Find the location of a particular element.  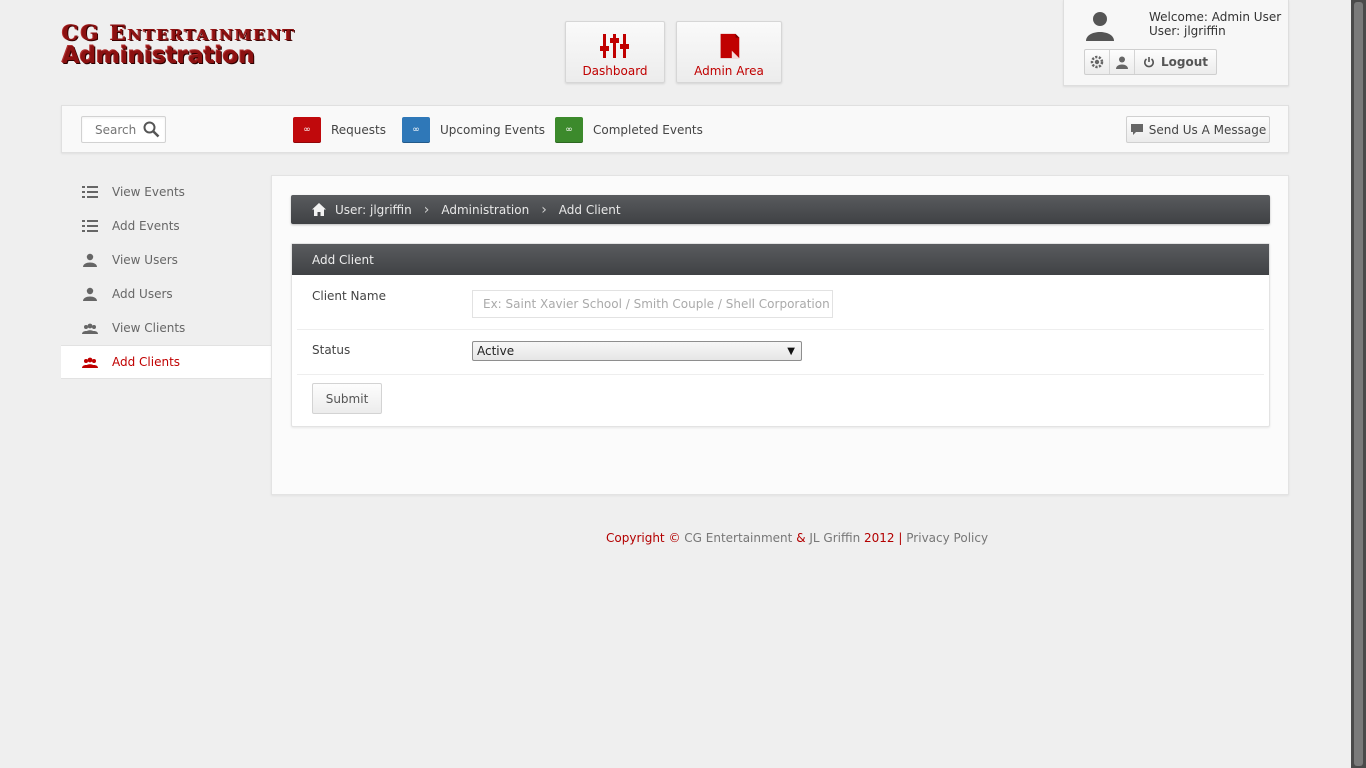

power-icon is located at coordinates (1149, 62).